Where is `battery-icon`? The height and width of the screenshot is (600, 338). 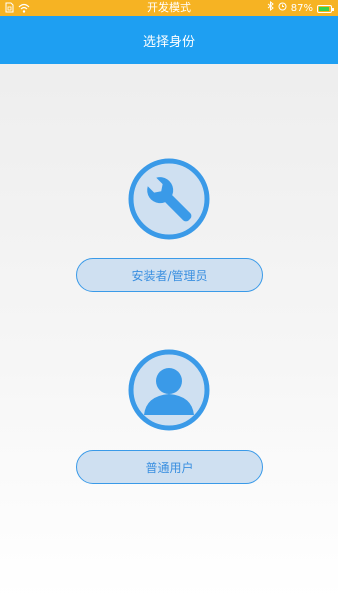 battery-icon is located at coordinates (325, 8).